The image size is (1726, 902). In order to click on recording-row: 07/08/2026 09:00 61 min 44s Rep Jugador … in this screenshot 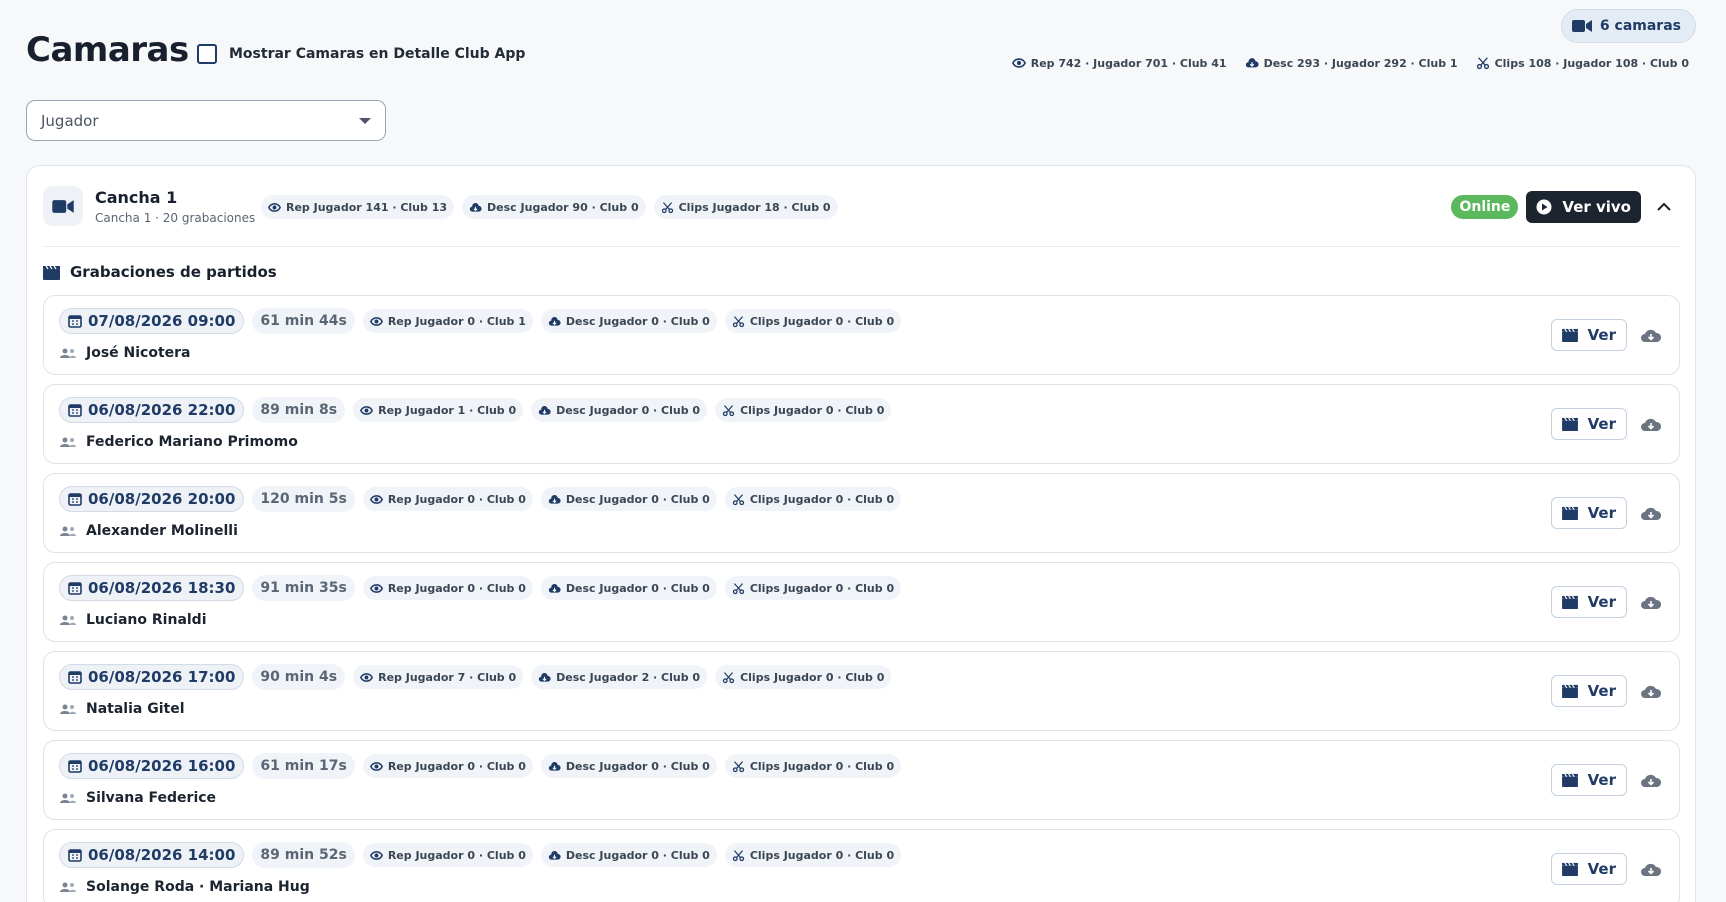, I will do `click(861, 335)`.